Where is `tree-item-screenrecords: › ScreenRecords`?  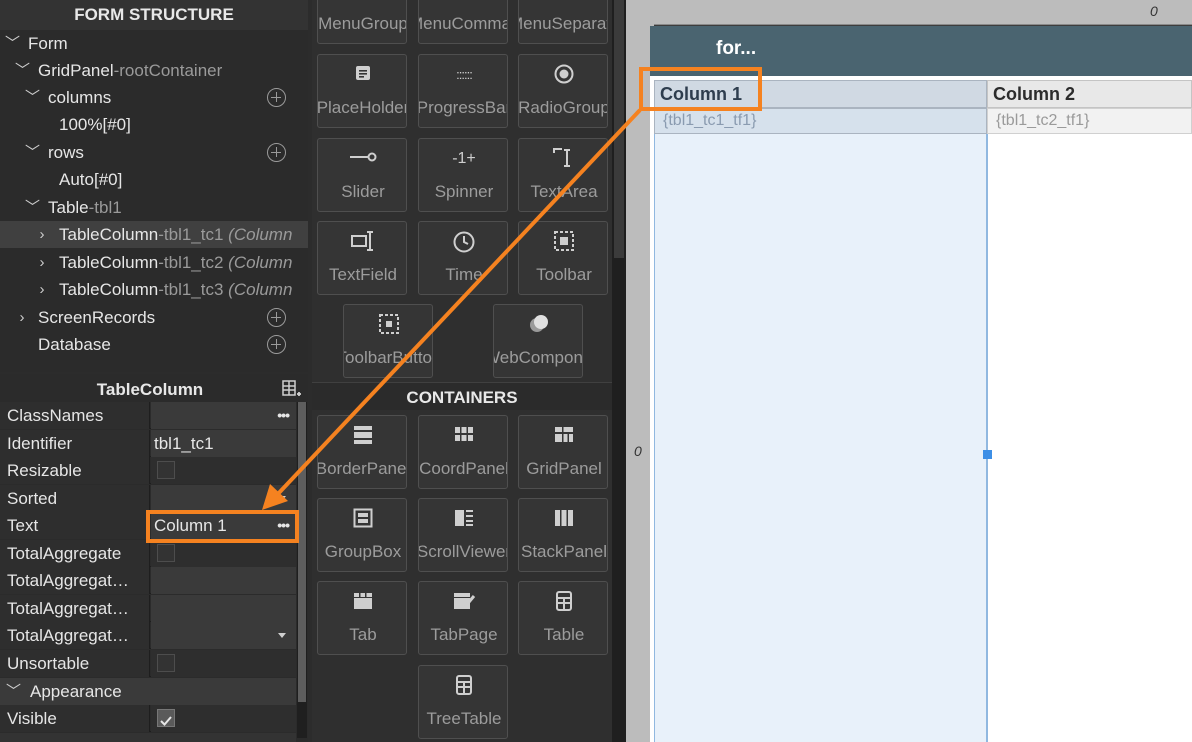 tree-item-screenrecords: › ScreenRecords is located at coordinates (154, 317).